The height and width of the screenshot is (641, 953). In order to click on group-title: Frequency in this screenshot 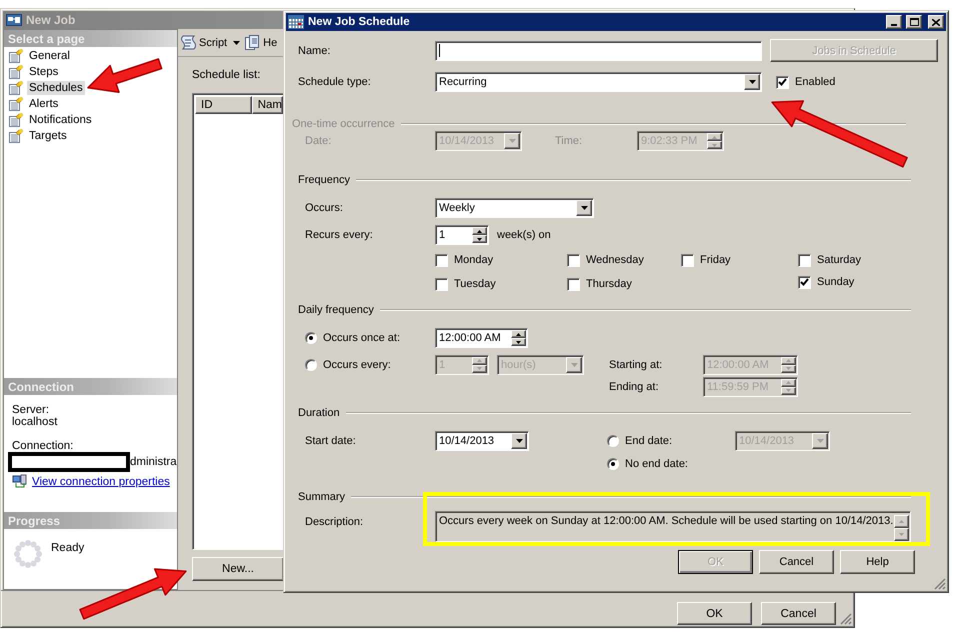, I will do `click(324, 180)`.